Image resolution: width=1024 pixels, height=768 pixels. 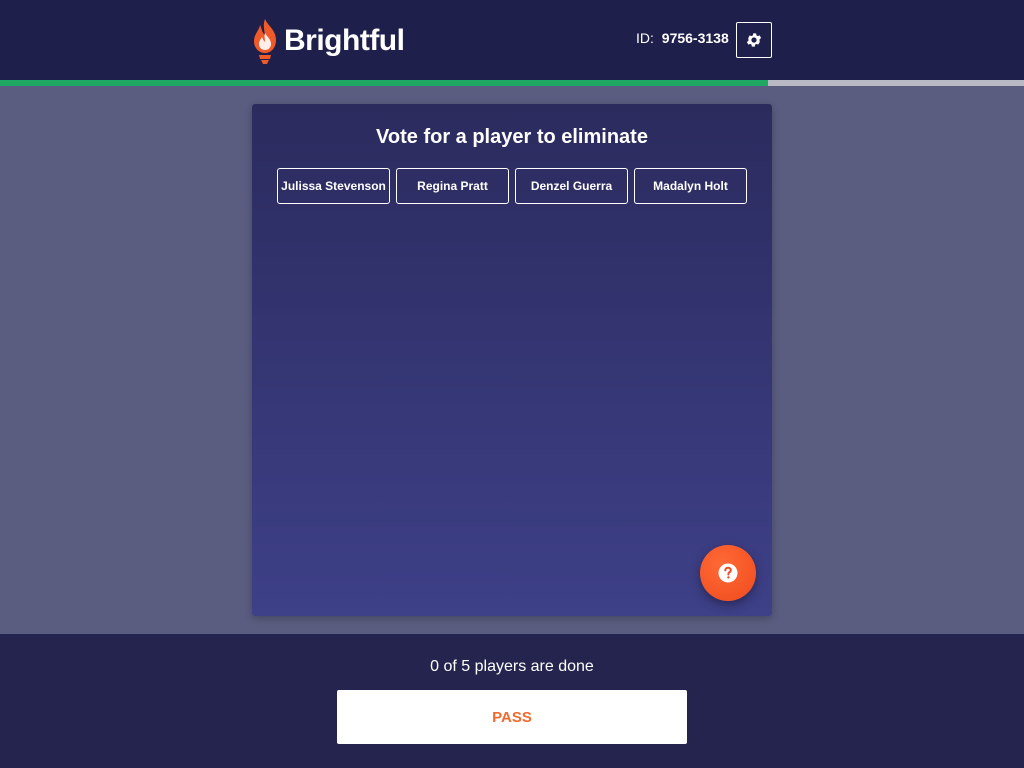 I want to click on game-id-value: 9756-3138, so click(x=695, y=38).